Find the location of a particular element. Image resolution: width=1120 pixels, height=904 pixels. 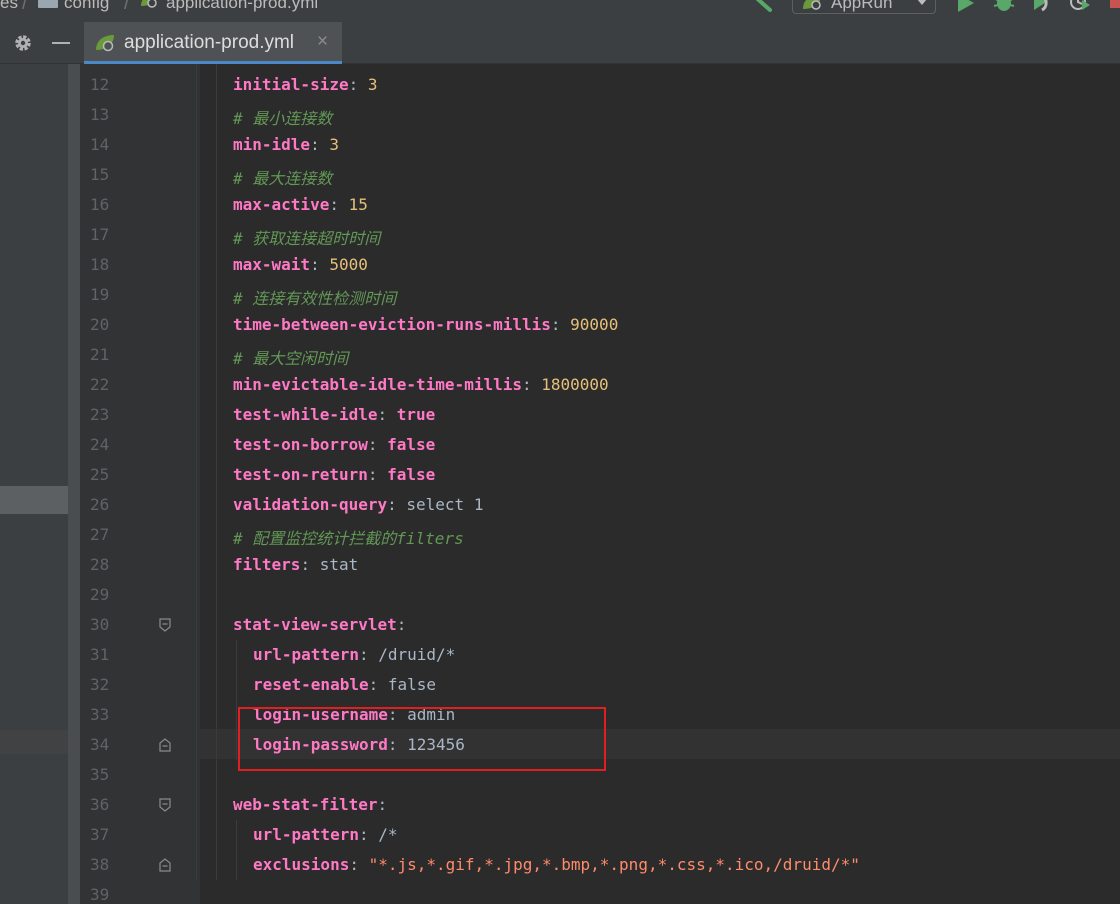

code-line: # 最大空闲时间 is located at coordinates (290, 357).